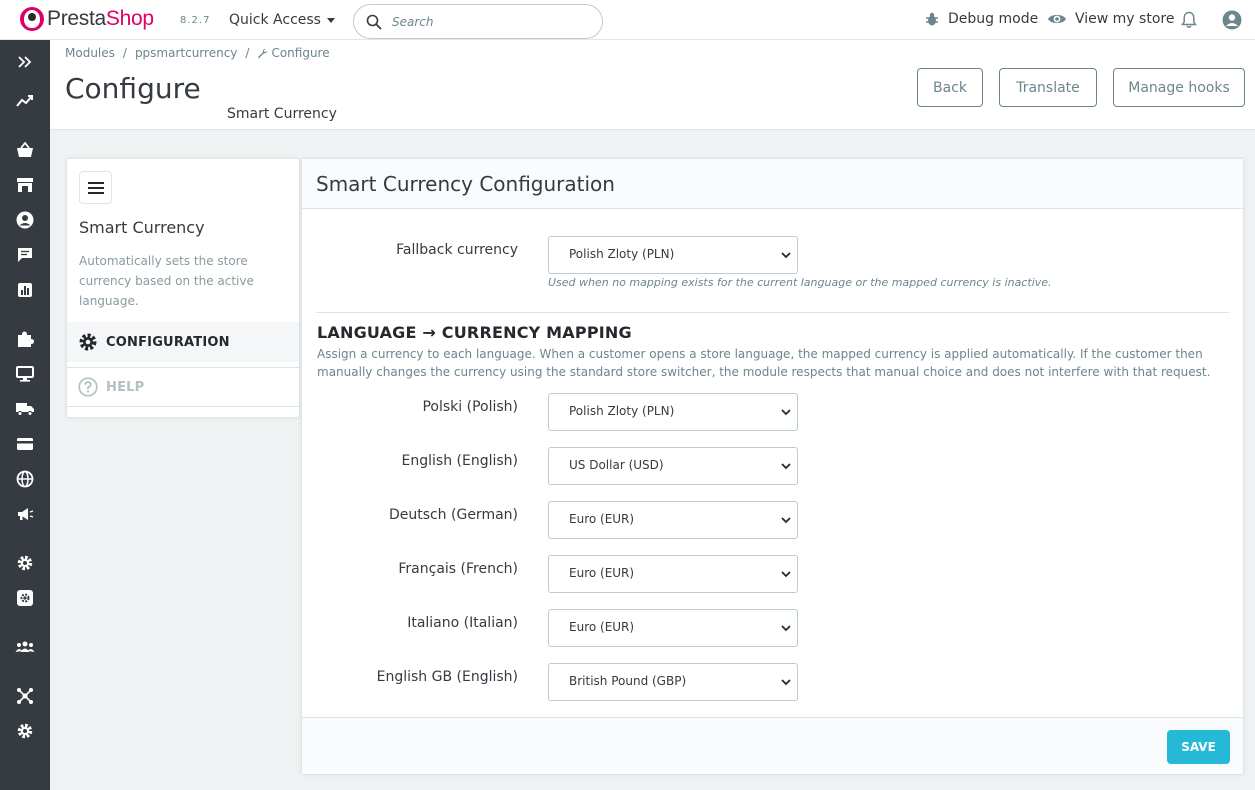 This screenshot has height=790, width=1255. What do you see at coordinates (462, 623) in the screenshot?
I see `mapping-language-label: Italiano (Italian)` at bounding box center [462, 623].